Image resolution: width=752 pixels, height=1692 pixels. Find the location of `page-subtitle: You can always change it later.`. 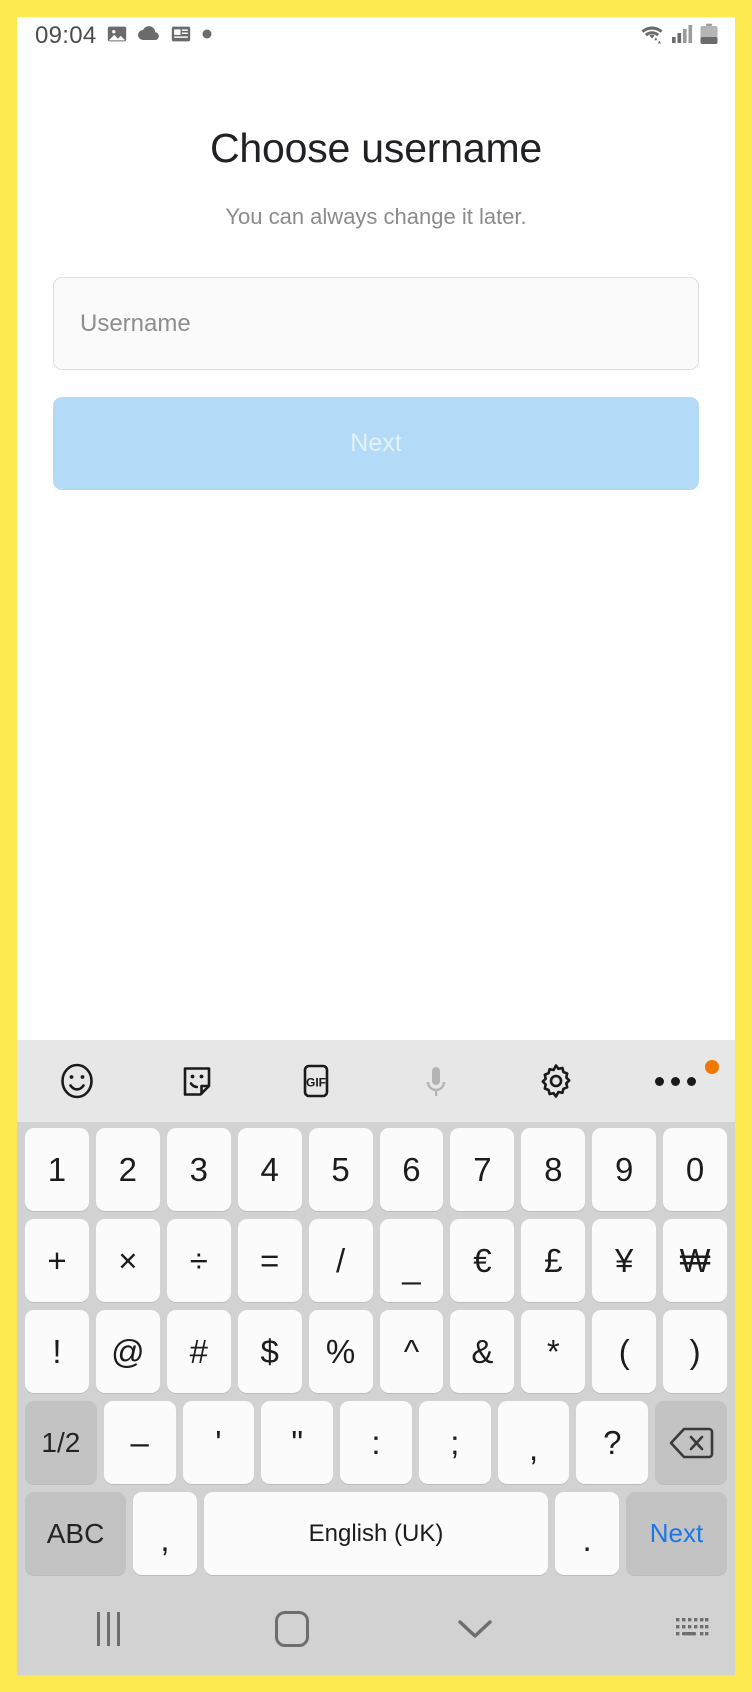

page-subtitle: You can always change it later. is located at coordinates (376, 216).